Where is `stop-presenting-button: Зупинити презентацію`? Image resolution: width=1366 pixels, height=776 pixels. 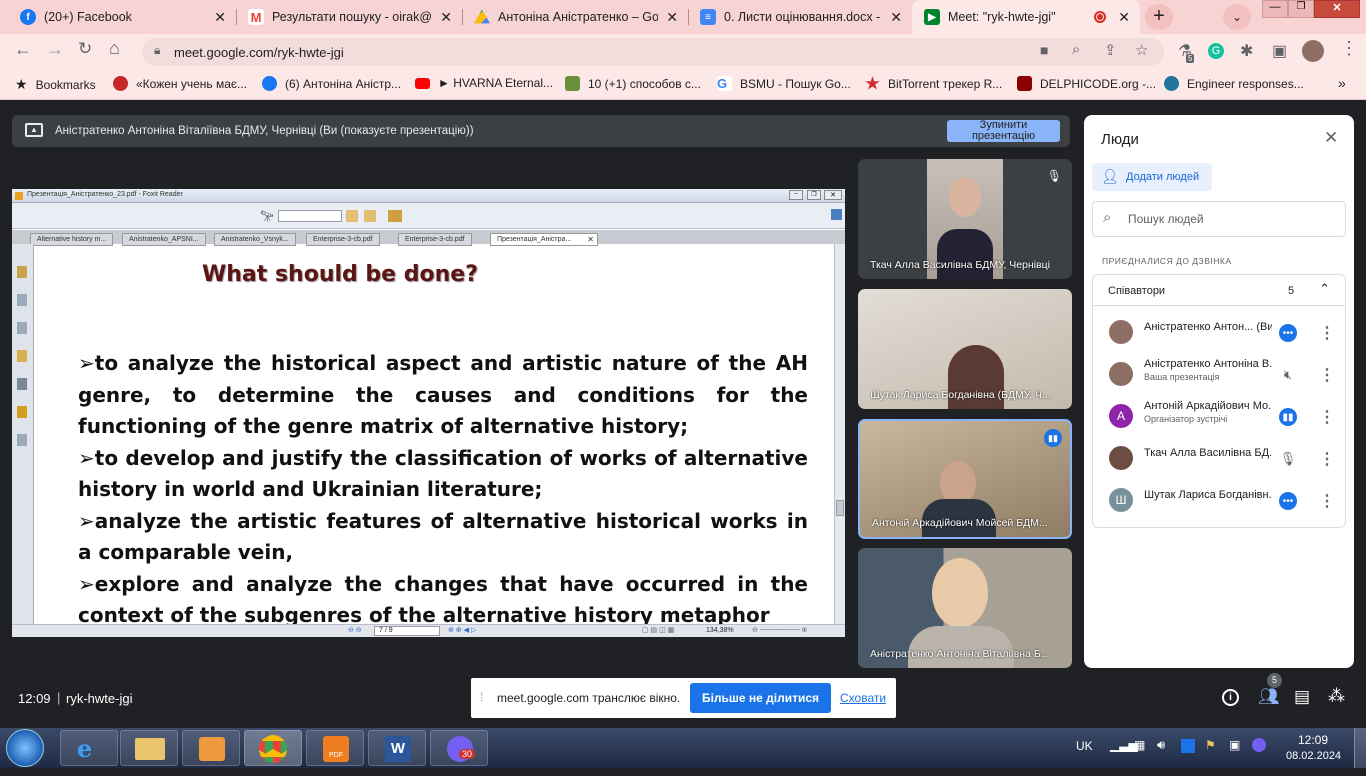
stop-presenting-button: Зупинити презентацію is located at coordinates (1003, 131).